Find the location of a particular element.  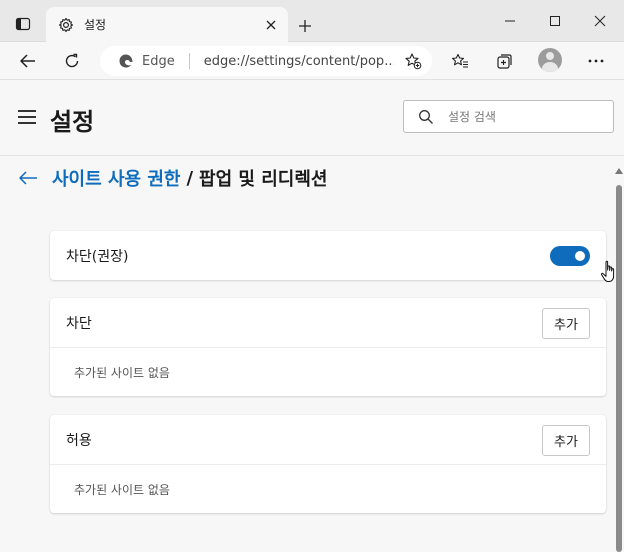

tab-settings: 설정 is located at coordinates (167, 24).